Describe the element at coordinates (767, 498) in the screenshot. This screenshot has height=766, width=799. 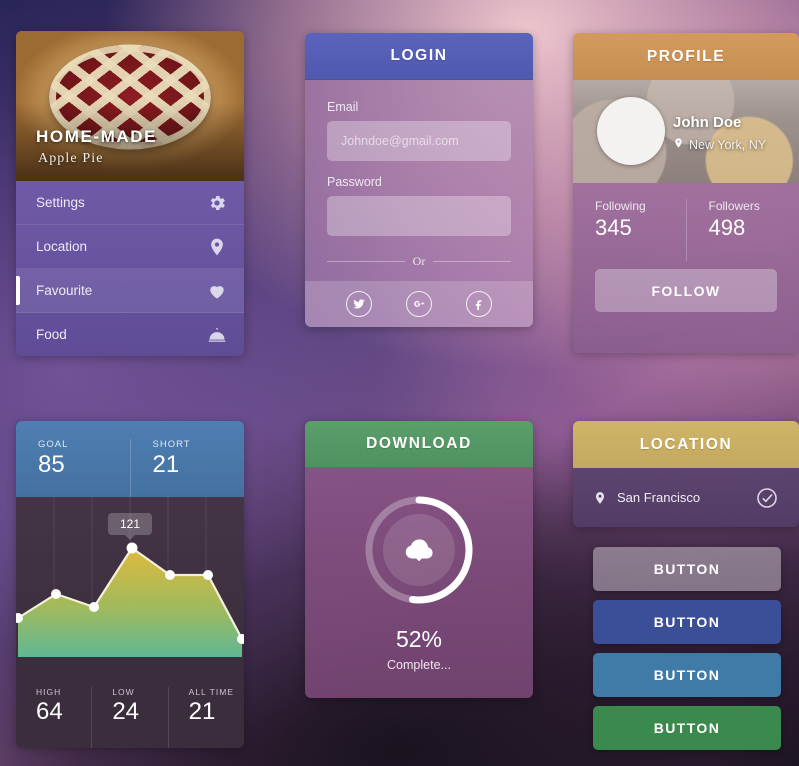
I see `check-circle-icon` at that location.